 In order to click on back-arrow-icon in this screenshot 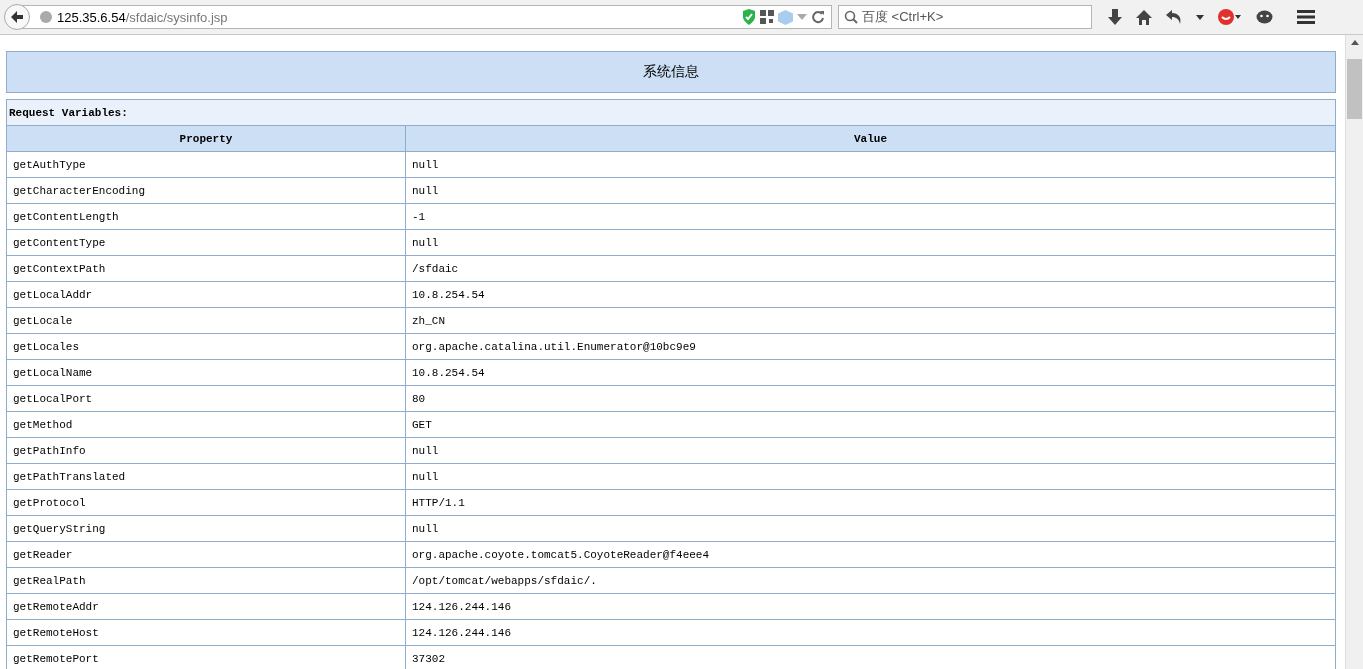, I will do `click(17, 17)`.